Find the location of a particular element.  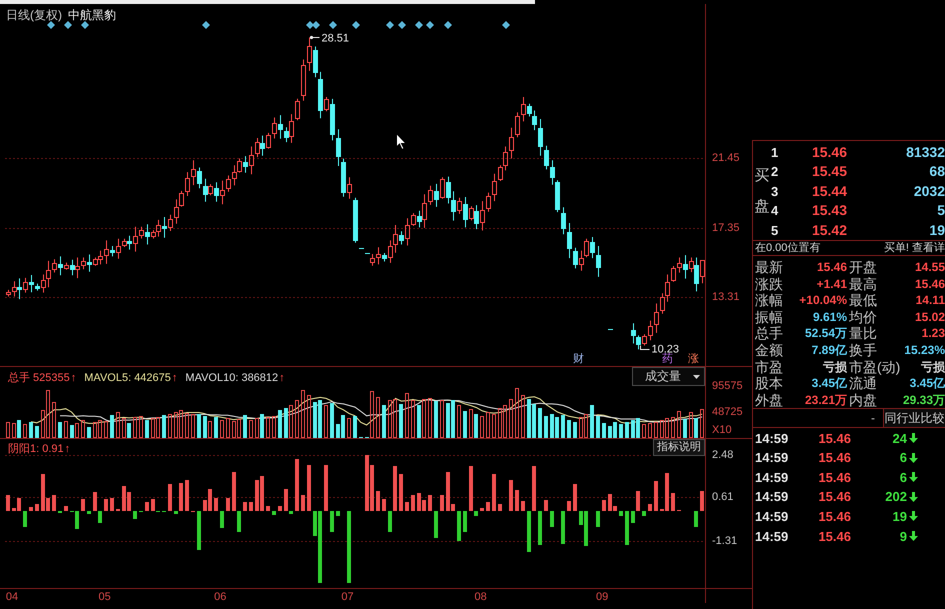

stat-value: 15.46 is located at coordinates (831, 267).